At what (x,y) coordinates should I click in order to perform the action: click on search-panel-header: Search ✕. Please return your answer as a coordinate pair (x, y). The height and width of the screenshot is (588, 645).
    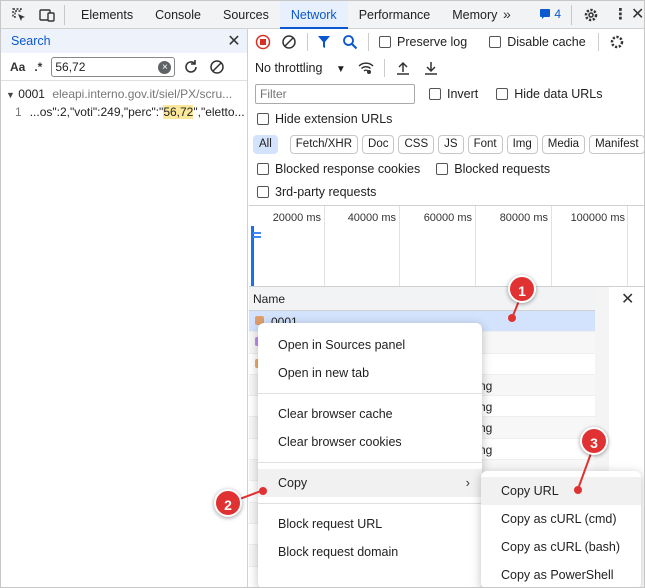
    Looking at the image, I should click on (124, 41).